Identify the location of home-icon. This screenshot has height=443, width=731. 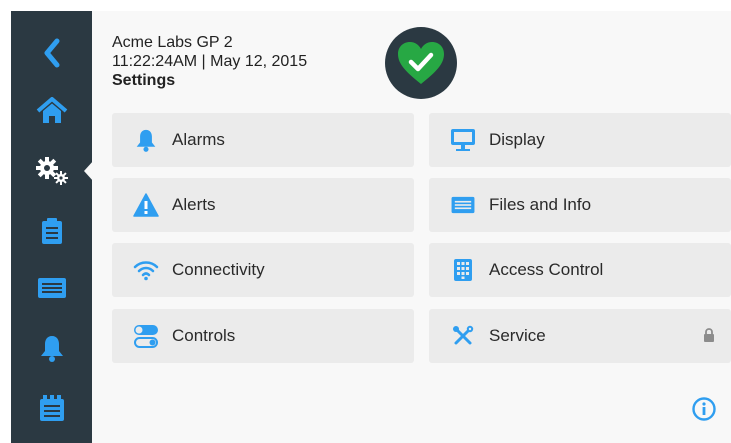
(51, 110).